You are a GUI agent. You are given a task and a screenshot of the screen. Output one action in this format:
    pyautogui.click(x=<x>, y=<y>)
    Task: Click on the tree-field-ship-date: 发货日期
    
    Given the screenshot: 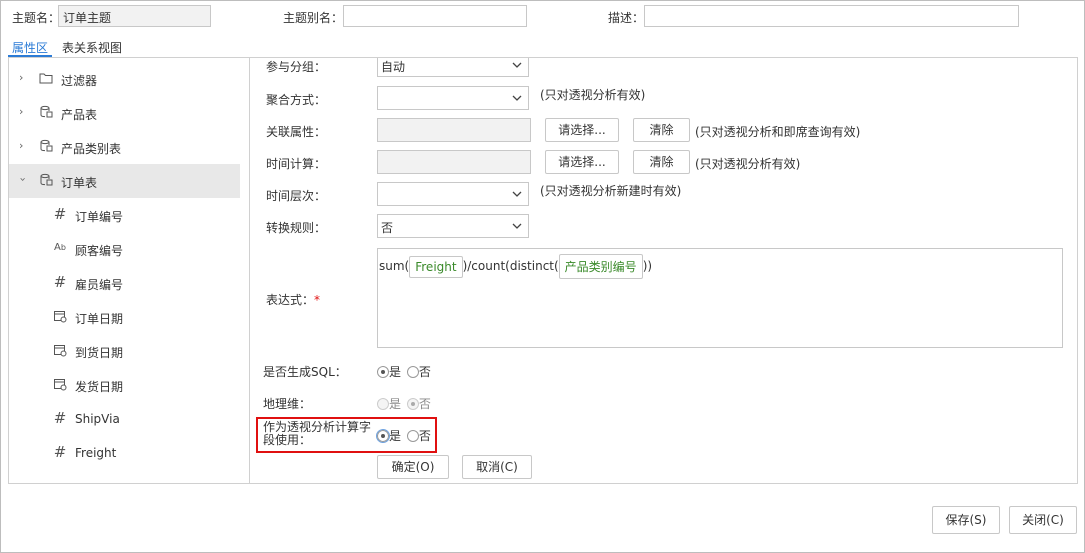 What is the action you would take?
    pyautogui.click(x=124, y=385)
    